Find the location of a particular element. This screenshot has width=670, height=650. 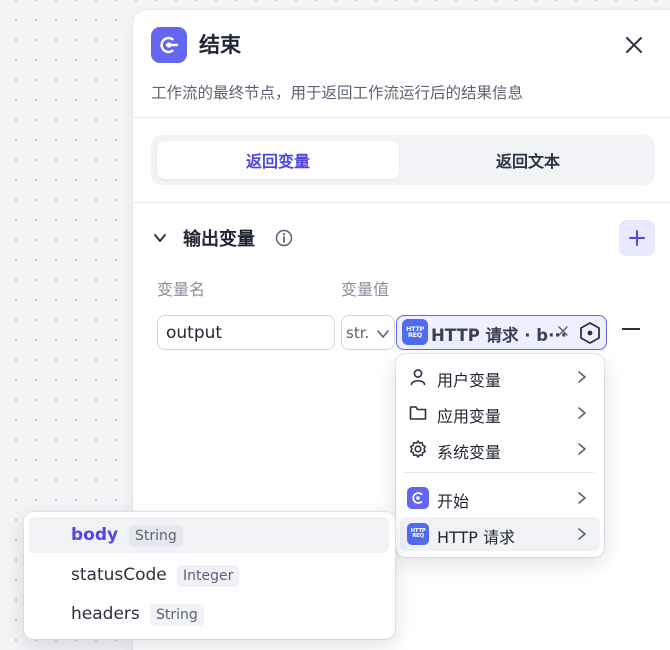

close-button is located at coordinates (634, 45).